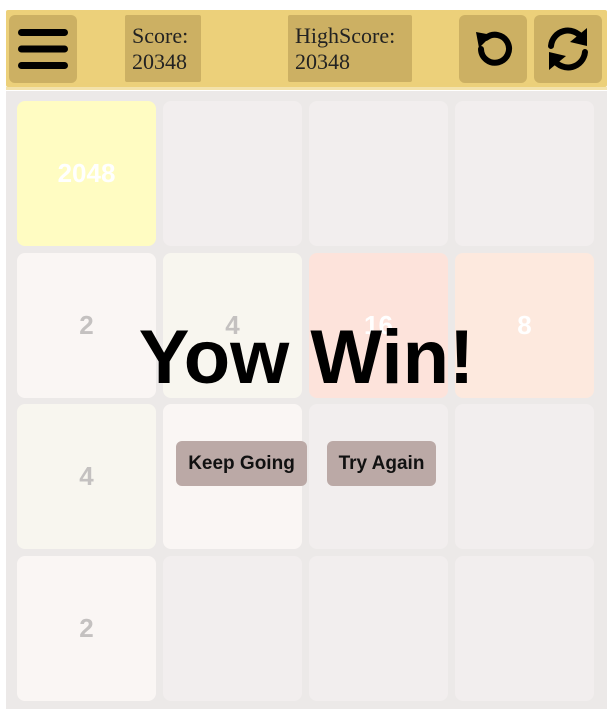 The width and height of the screenshot is (613, 721). Describe the element at coordinates (160, 35) in the screenshot. I see `score-label: Score:` at that location.